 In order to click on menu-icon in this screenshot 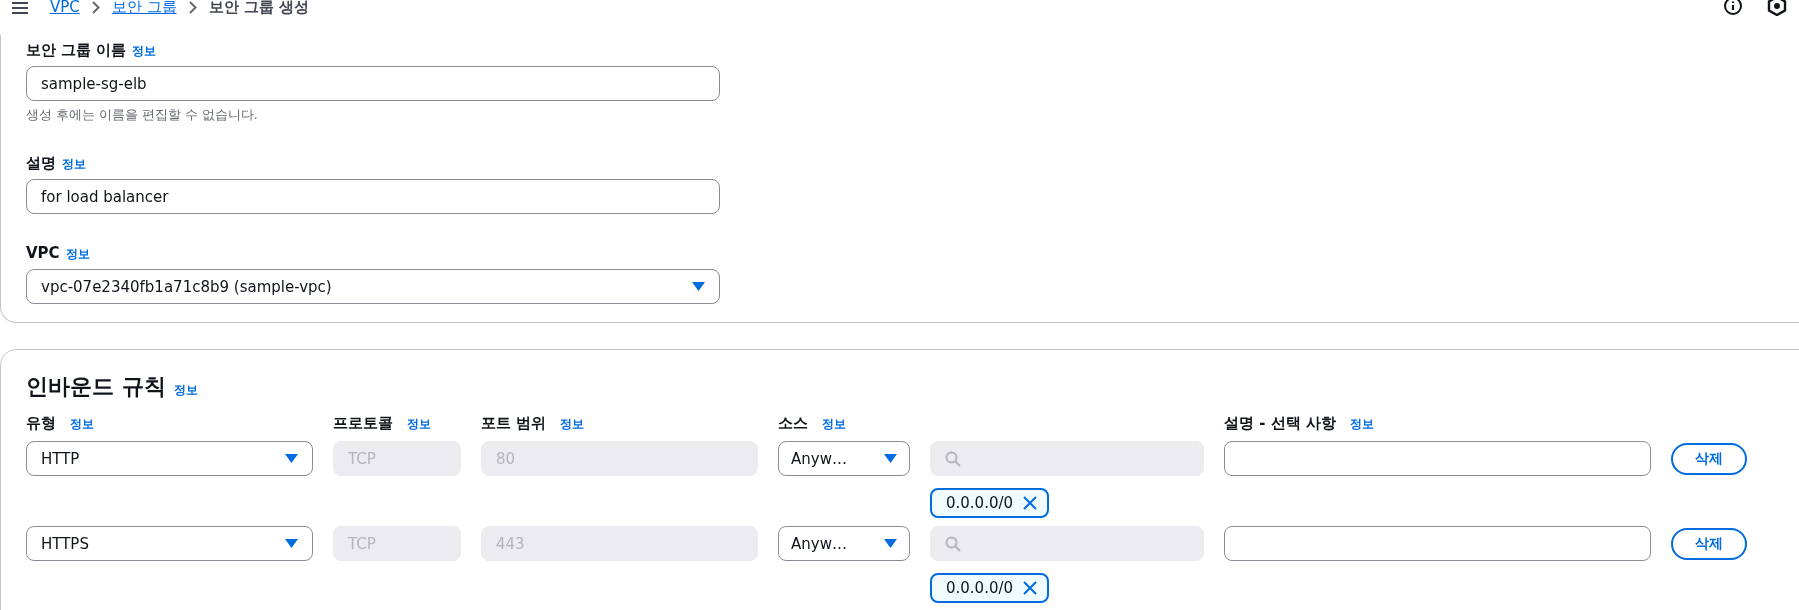, I will do `click(20, 8)`.